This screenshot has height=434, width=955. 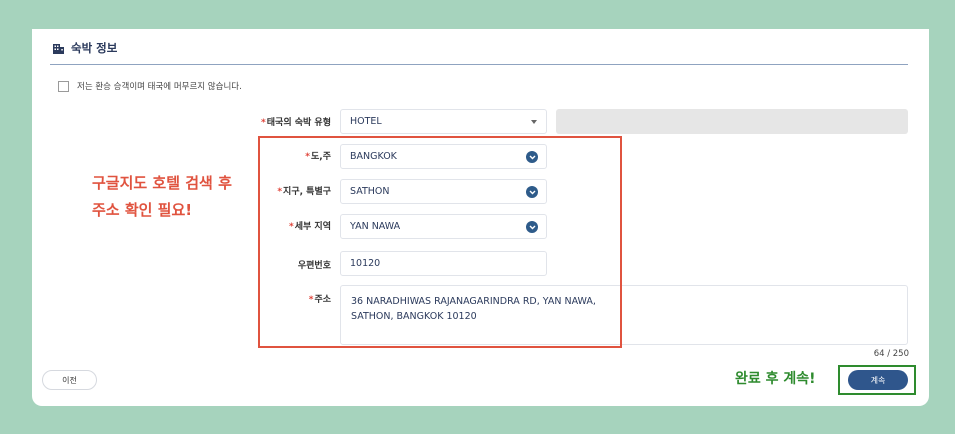 I want to click on building-icon, so click(x=58, y=48).